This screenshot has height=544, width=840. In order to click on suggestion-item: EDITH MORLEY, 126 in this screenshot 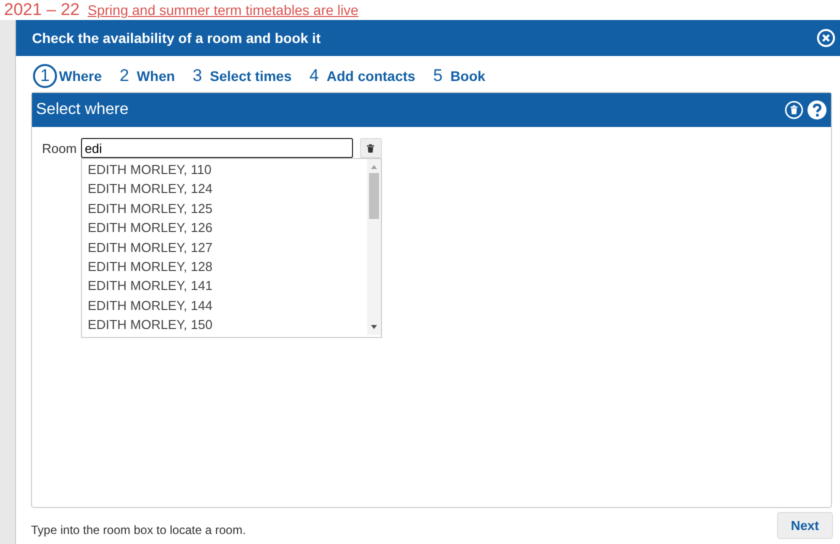, I will do `click(224, 228)`.